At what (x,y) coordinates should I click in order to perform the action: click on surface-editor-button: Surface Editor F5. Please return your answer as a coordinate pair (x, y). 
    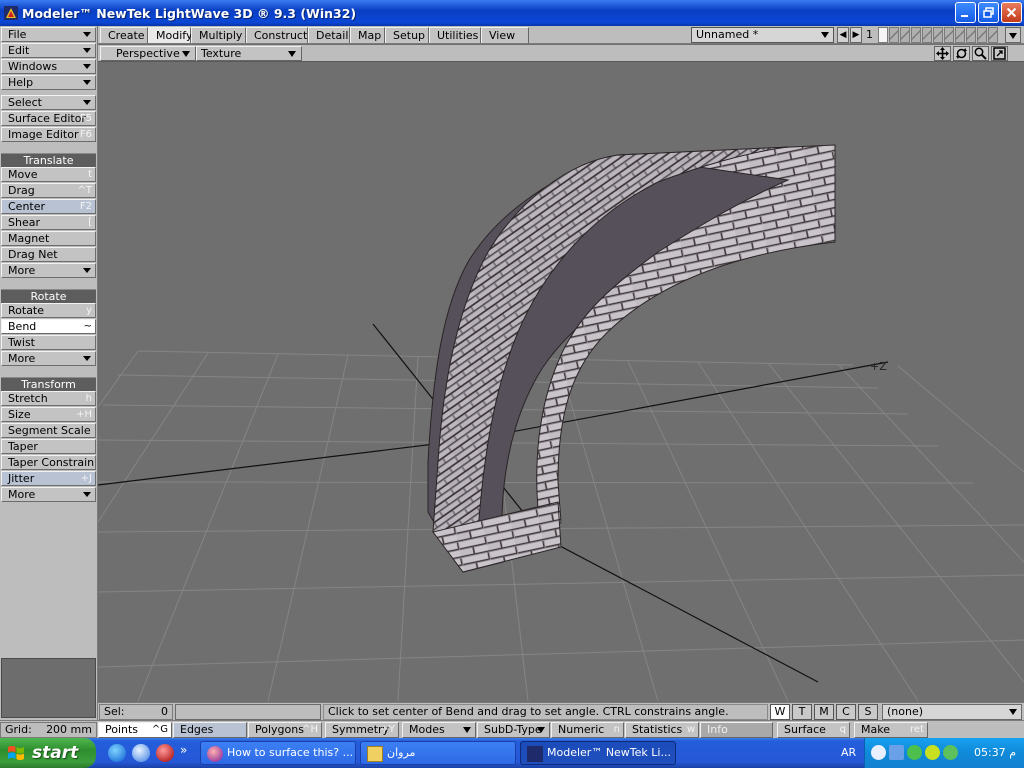
    Looking at the image, I should click on (48, 118).